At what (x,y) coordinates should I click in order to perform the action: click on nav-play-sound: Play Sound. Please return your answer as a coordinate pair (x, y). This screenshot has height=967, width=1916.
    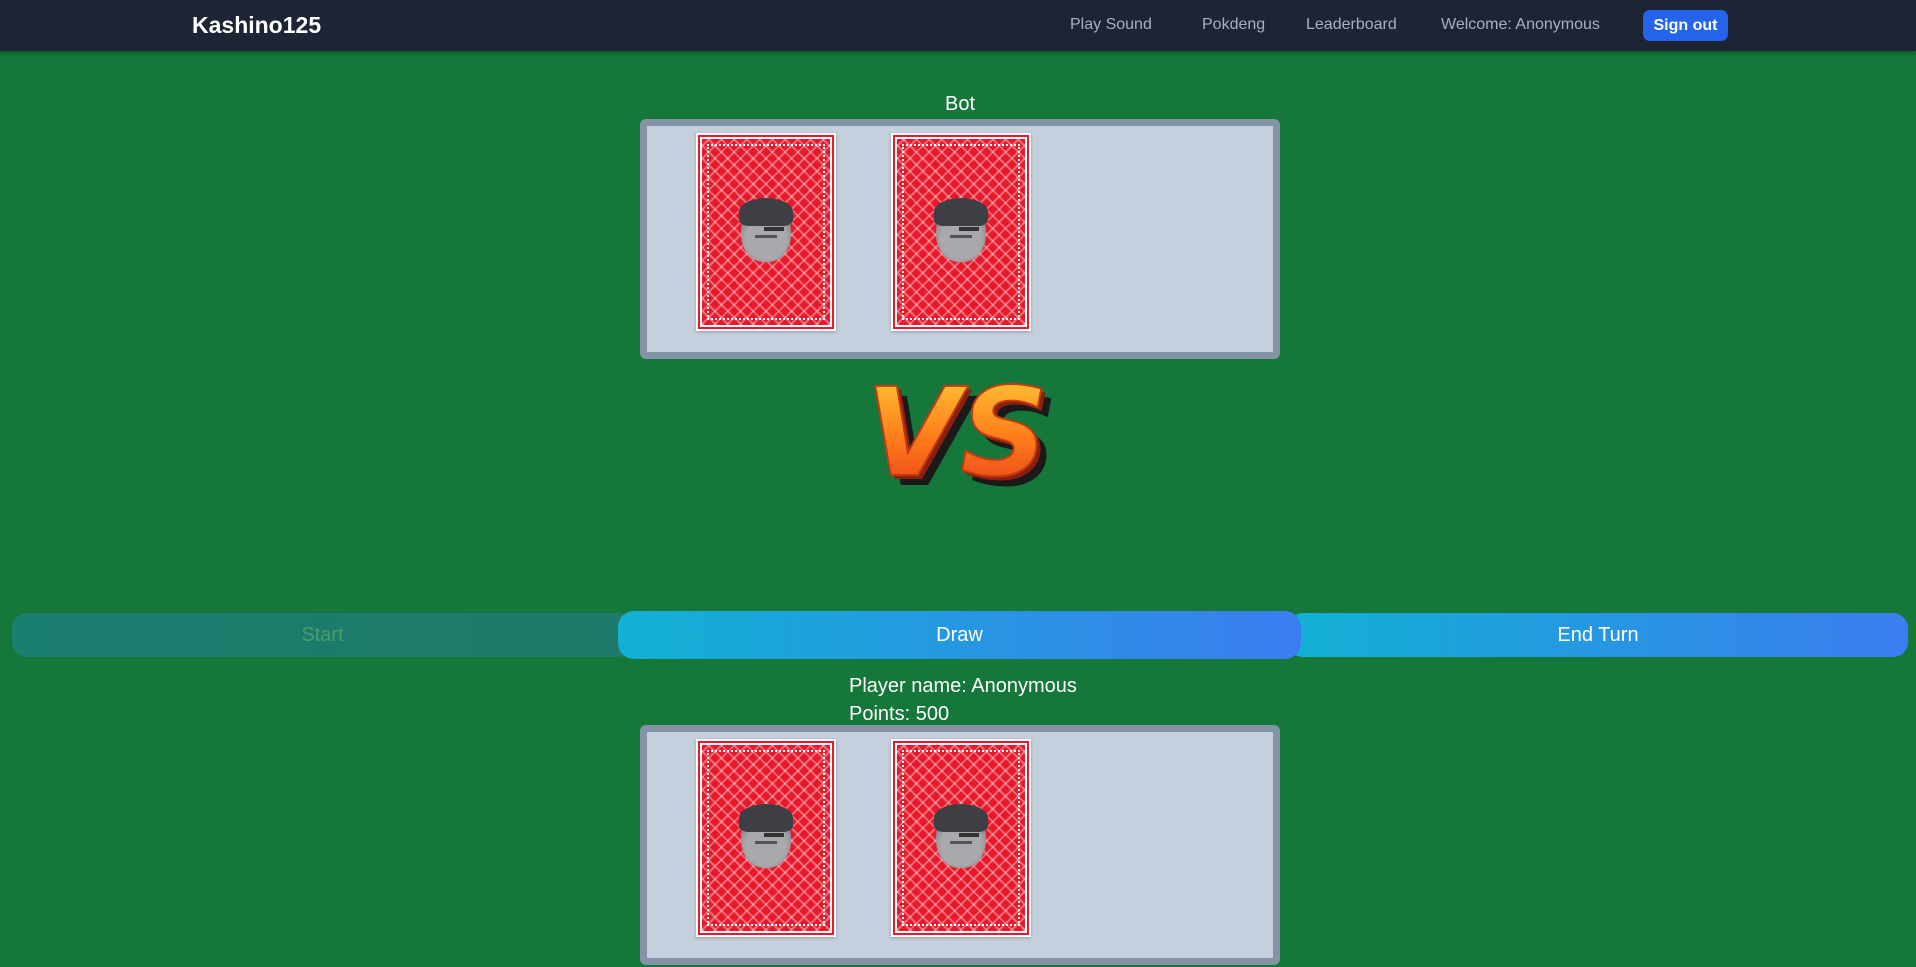
    Looking at the image, I should click on (1111, 25).